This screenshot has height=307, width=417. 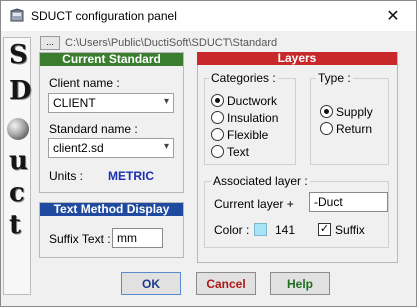 I want to click on standard-path: C:\Users\Public\DuctiSoft\SDUCT\Standard, so click(x=171, y=43).